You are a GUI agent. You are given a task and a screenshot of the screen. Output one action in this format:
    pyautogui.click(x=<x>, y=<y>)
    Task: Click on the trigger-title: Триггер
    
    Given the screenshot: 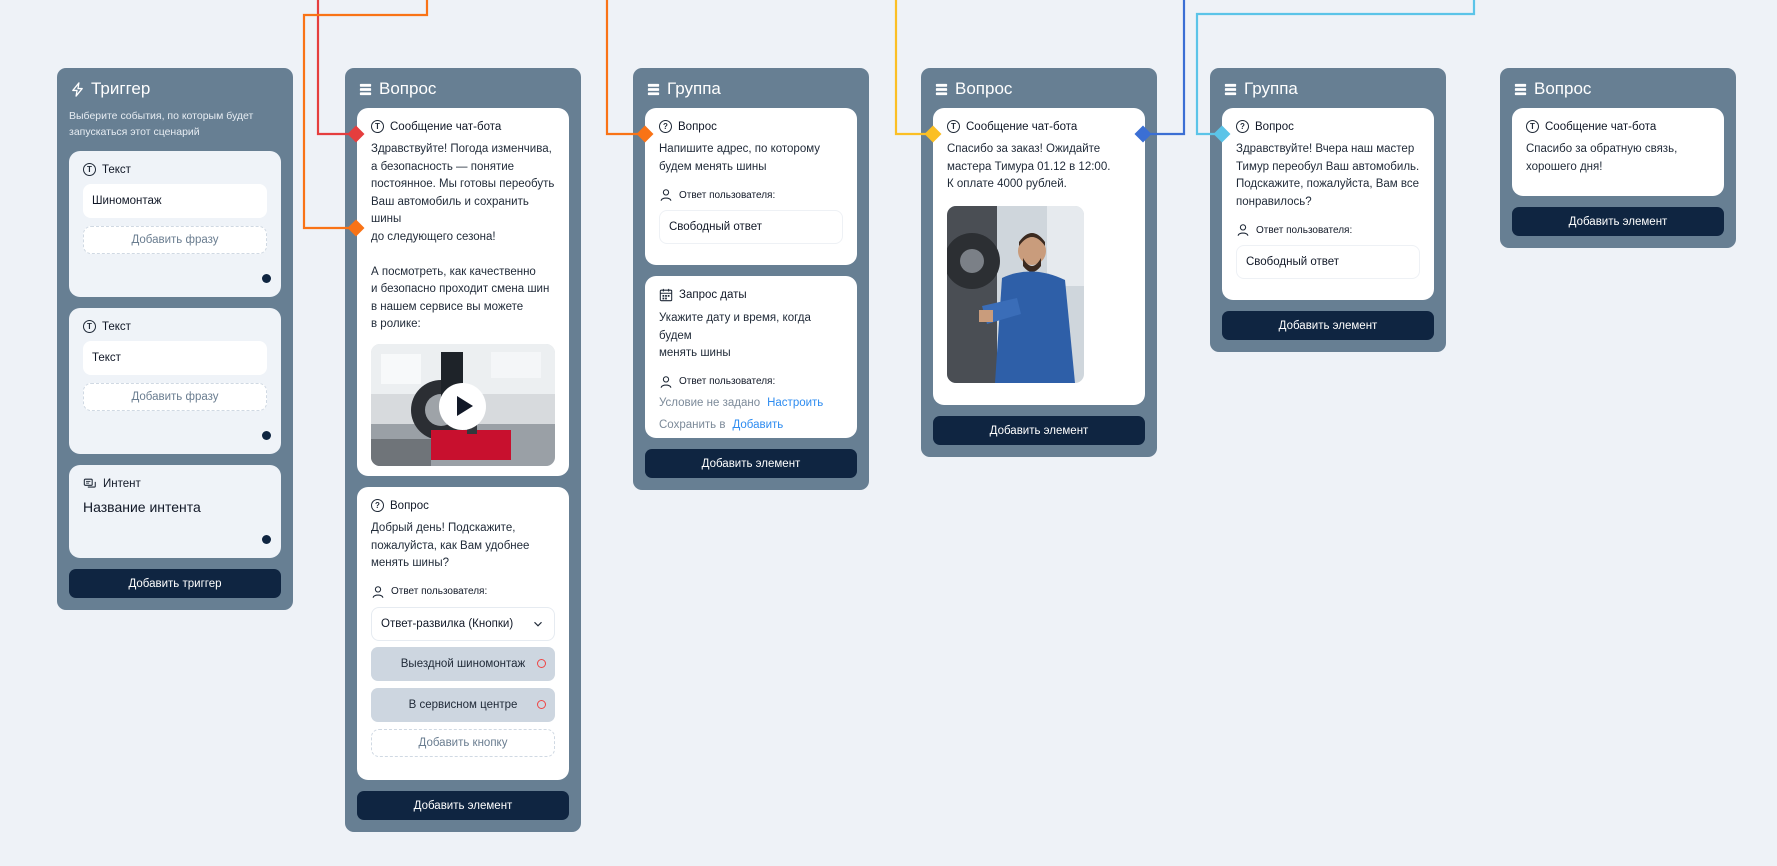 What is the action you would take?
    pyautogui.click(x=121, y=88)
    